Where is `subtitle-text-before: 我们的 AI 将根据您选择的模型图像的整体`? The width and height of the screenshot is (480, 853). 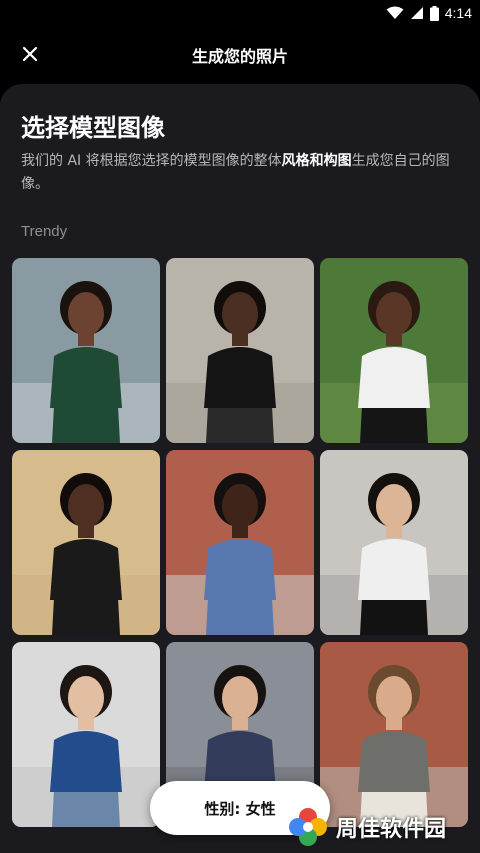 subtitle-text-before: 我们的 AI 将根据您选择的模型图像的整体 is located at coordinates (151, 161).